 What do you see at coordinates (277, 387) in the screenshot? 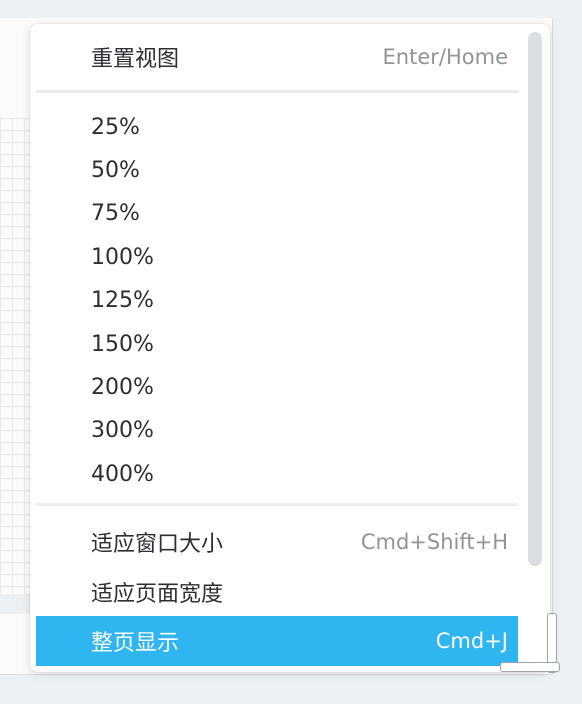
I see `menu-item-zoom-200: 200%` at bounding box center [277, 387].